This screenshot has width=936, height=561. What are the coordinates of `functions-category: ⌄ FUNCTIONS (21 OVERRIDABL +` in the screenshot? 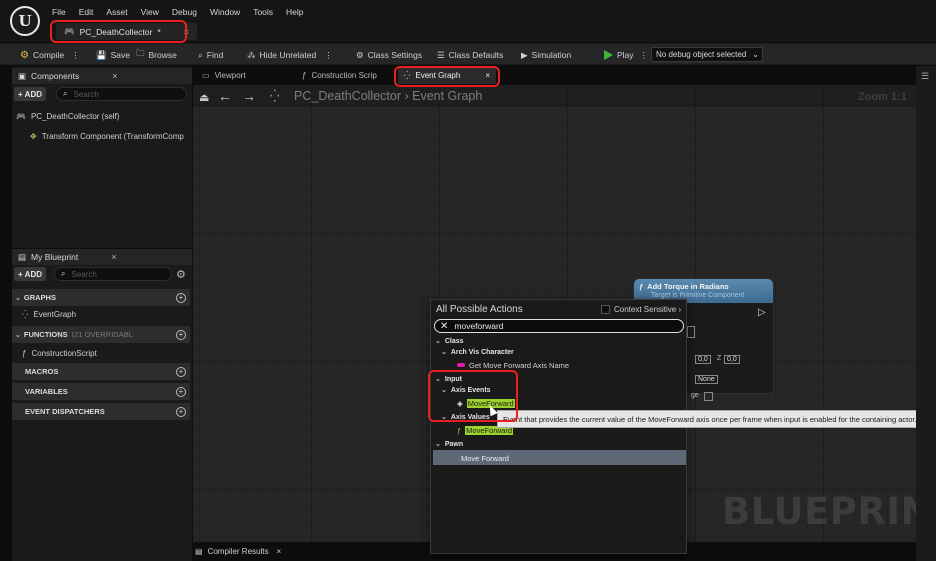 It's located at (101, 334).